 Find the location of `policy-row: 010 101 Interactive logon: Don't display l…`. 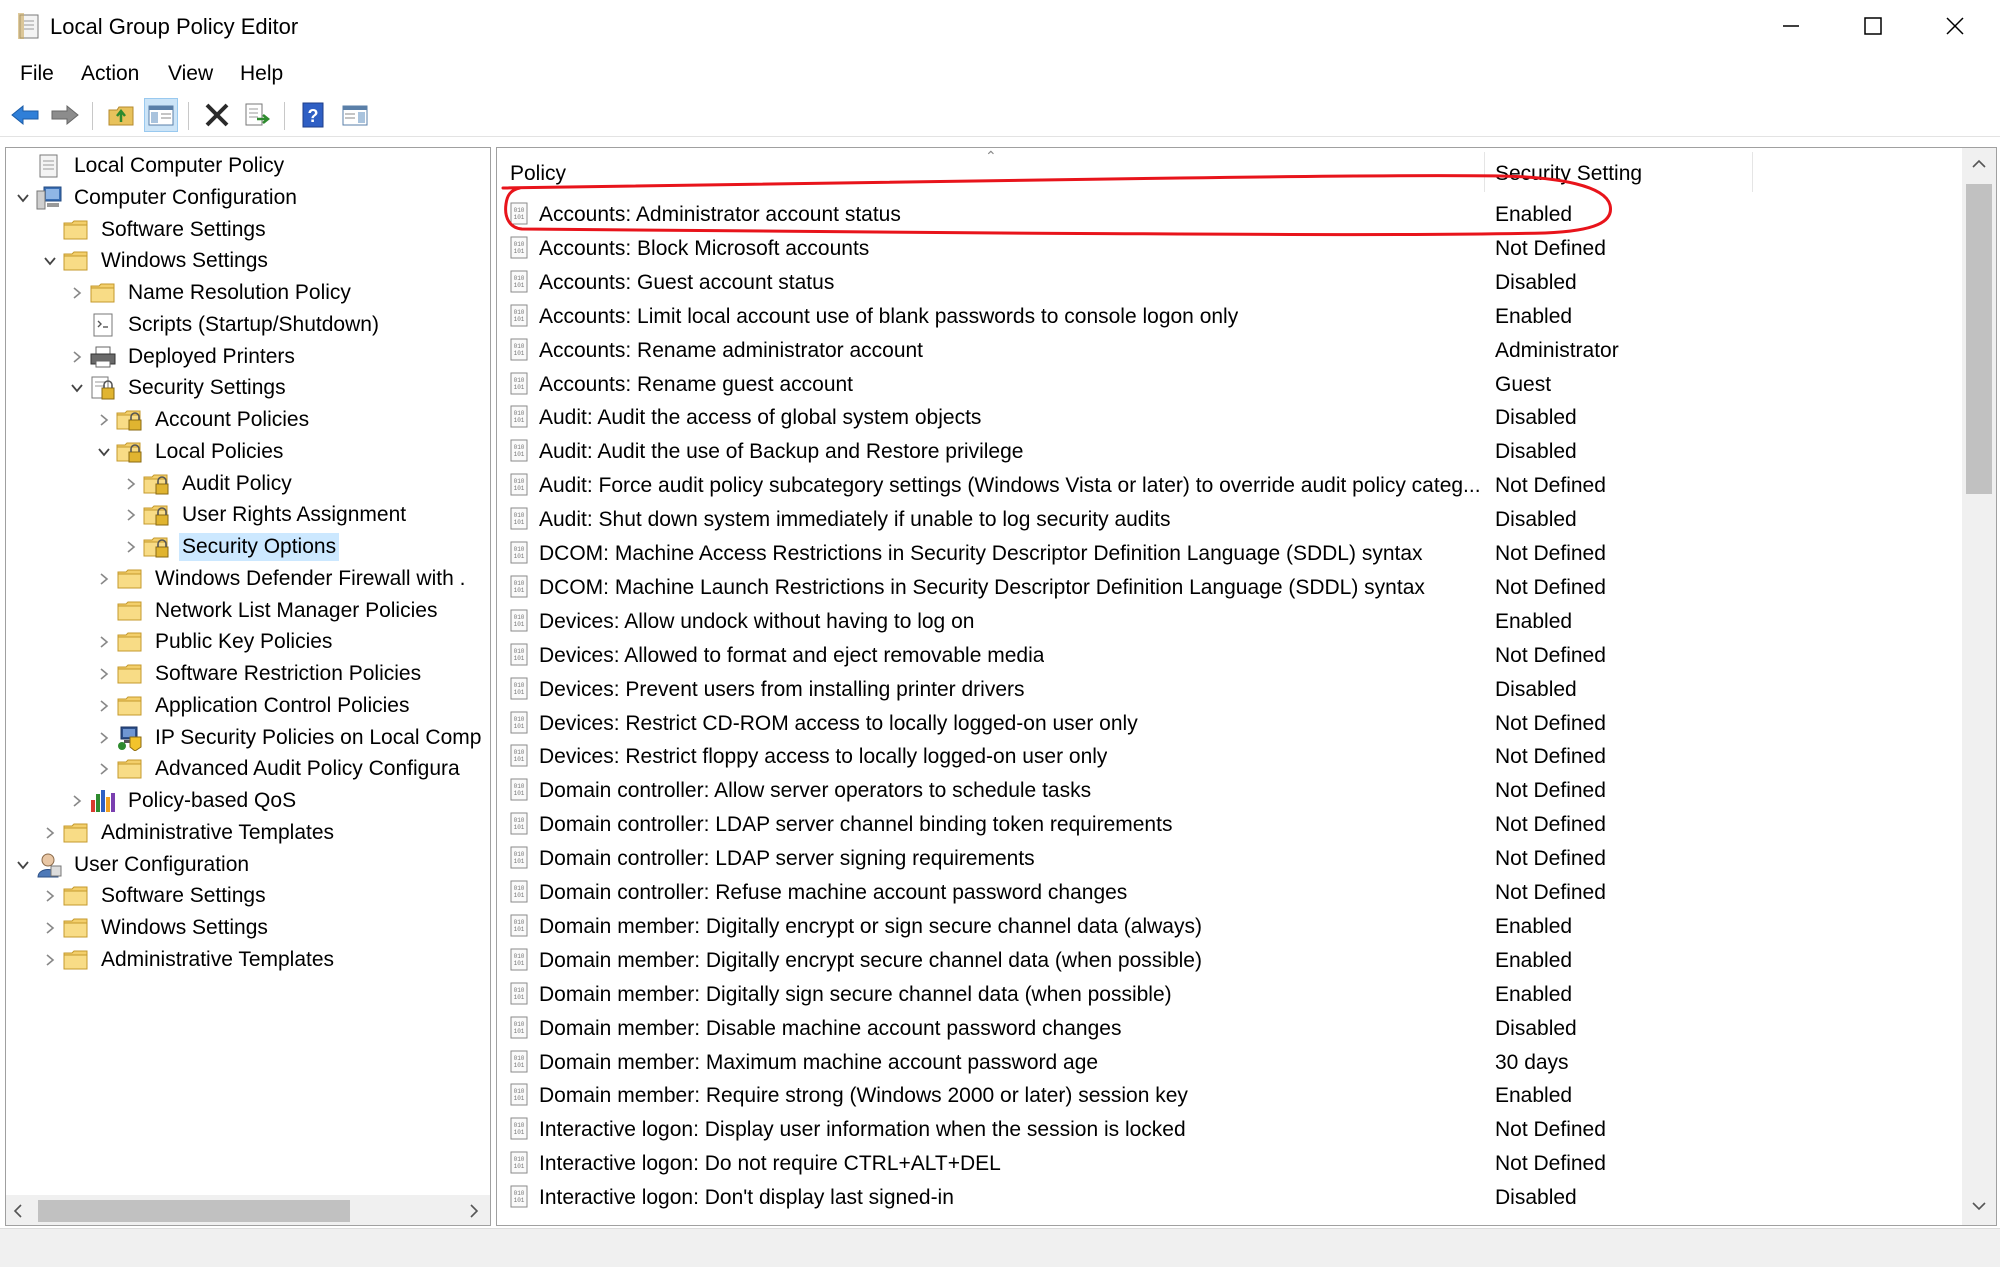

policy-row: 010 101 Interactive logon: Don't display l… is located at coordinates (1228, 1197).